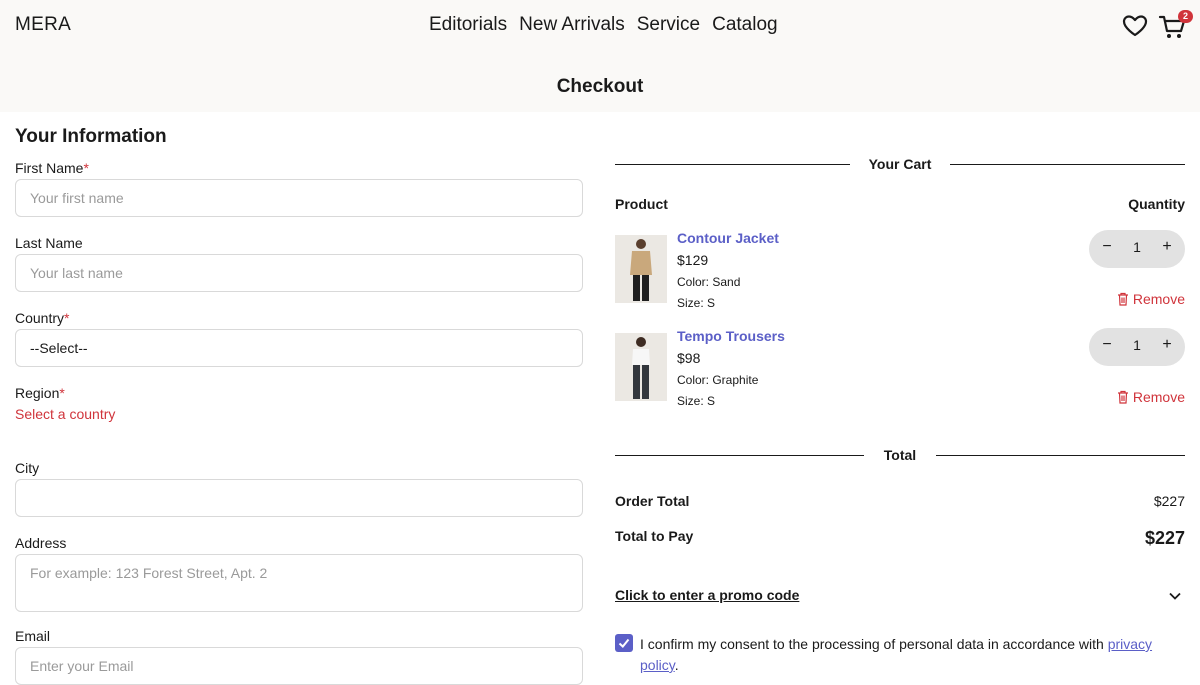 The width and height of the screenshot is (1200, 685). Describe the element at coordinates (1169, 501) in the screenshot. I see `order-total-value: $227` at that location.